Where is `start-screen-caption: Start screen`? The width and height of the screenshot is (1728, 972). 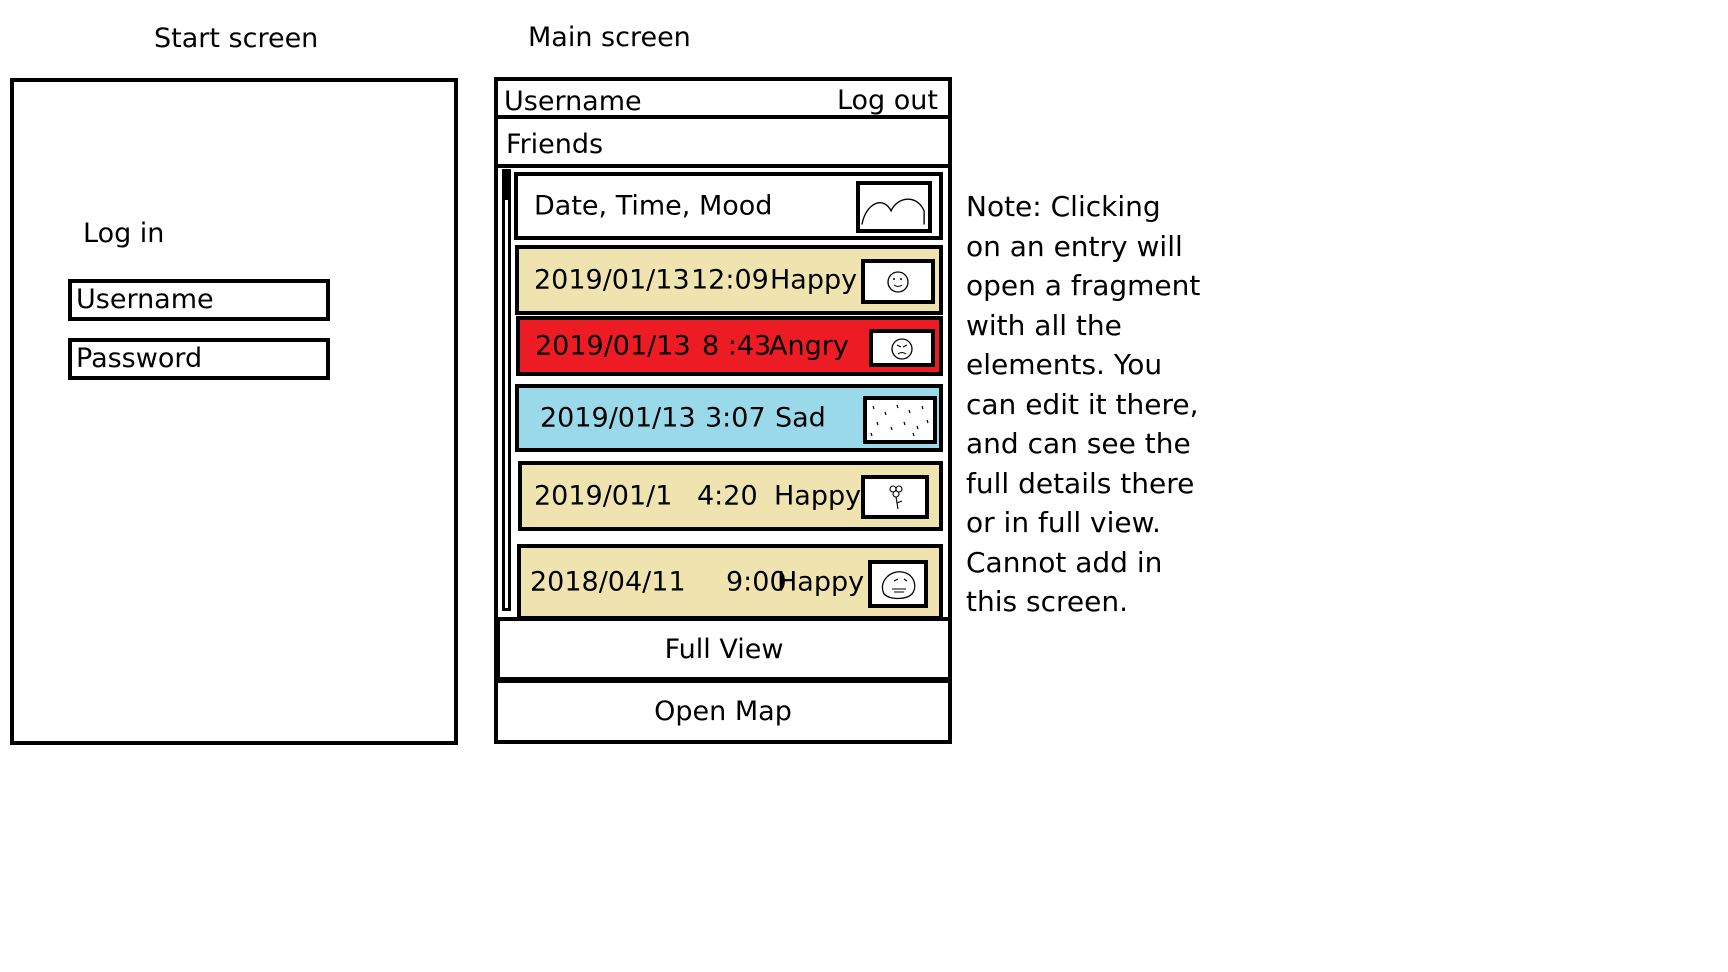 start-screen-caption: Start screen is located at coordinates (236, 38).